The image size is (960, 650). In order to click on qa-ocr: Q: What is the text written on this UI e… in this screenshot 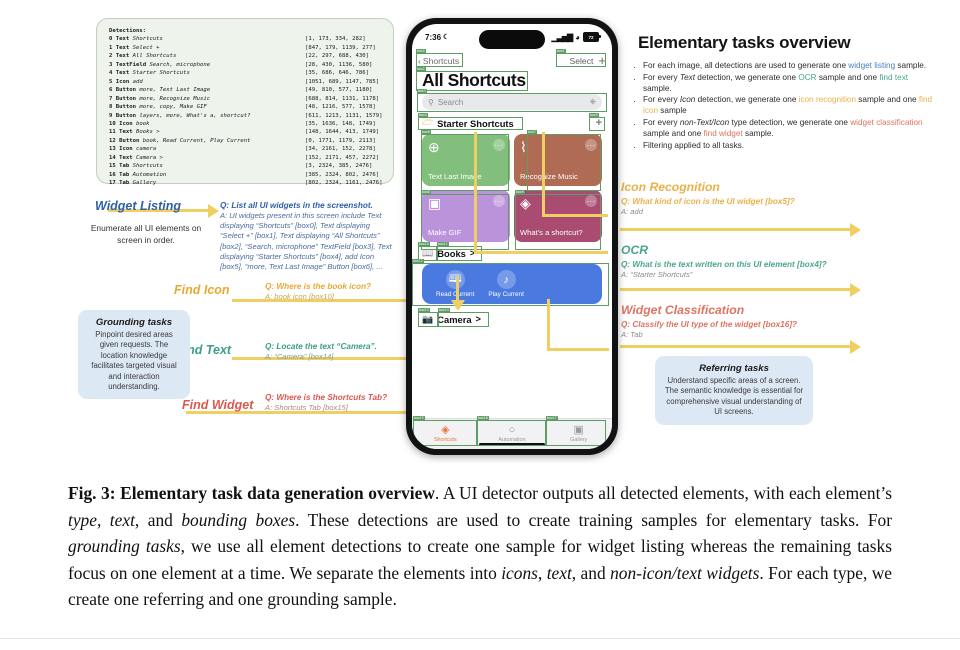, I will do `click(781, 269)`.